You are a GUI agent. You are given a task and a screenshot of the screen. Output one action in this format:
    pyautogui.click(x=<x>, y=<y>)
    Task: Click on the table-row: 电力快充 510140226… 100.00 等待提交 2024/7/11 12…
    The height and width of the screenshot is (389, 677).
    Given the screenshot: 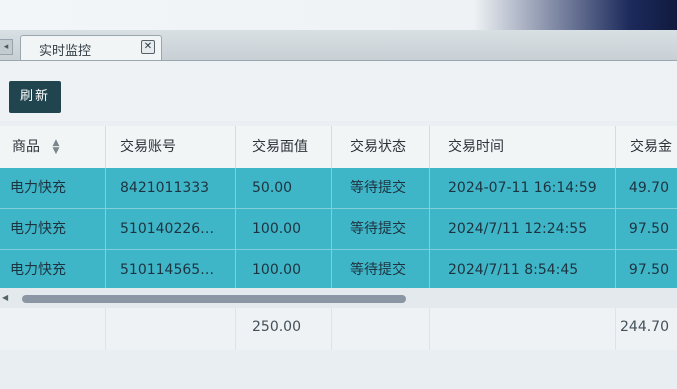 What is the action you would take?
    pyautogui.click(x=338, y=229)
    